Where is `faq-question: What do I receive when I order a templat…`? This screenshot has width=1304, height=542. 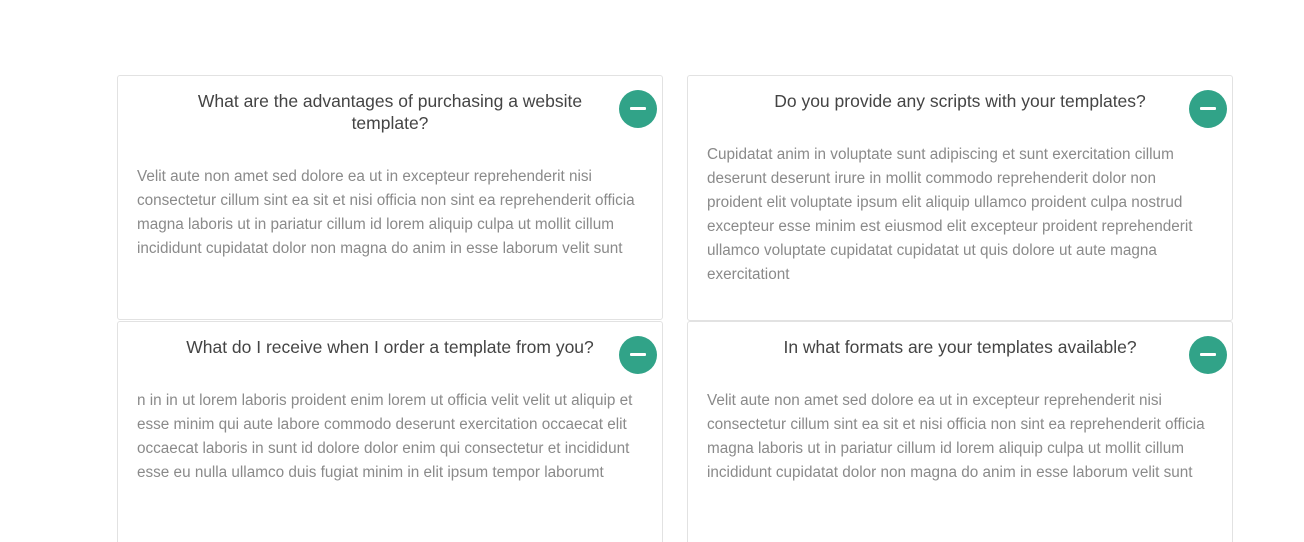
faq-question: What do I receive when I order a templat… is located at coordinates (390, 347).